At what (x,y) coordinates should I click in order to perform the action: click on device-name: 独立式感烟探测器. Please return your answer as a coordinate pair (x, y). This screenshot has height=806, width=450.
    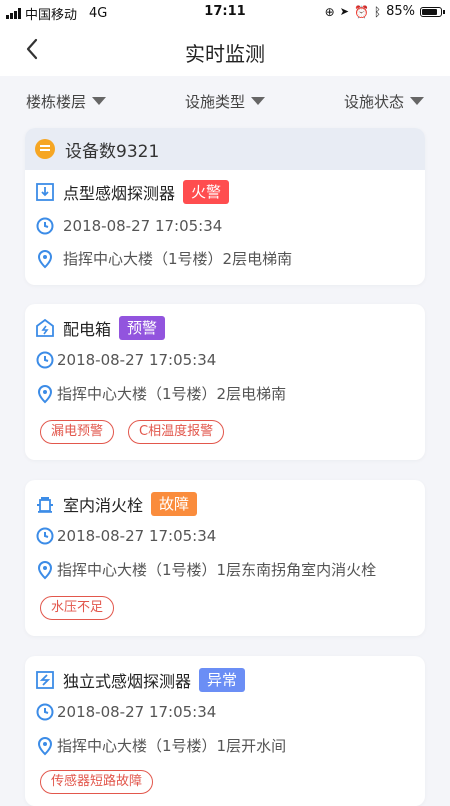
    Looking at the image, I should click on (127, 681).